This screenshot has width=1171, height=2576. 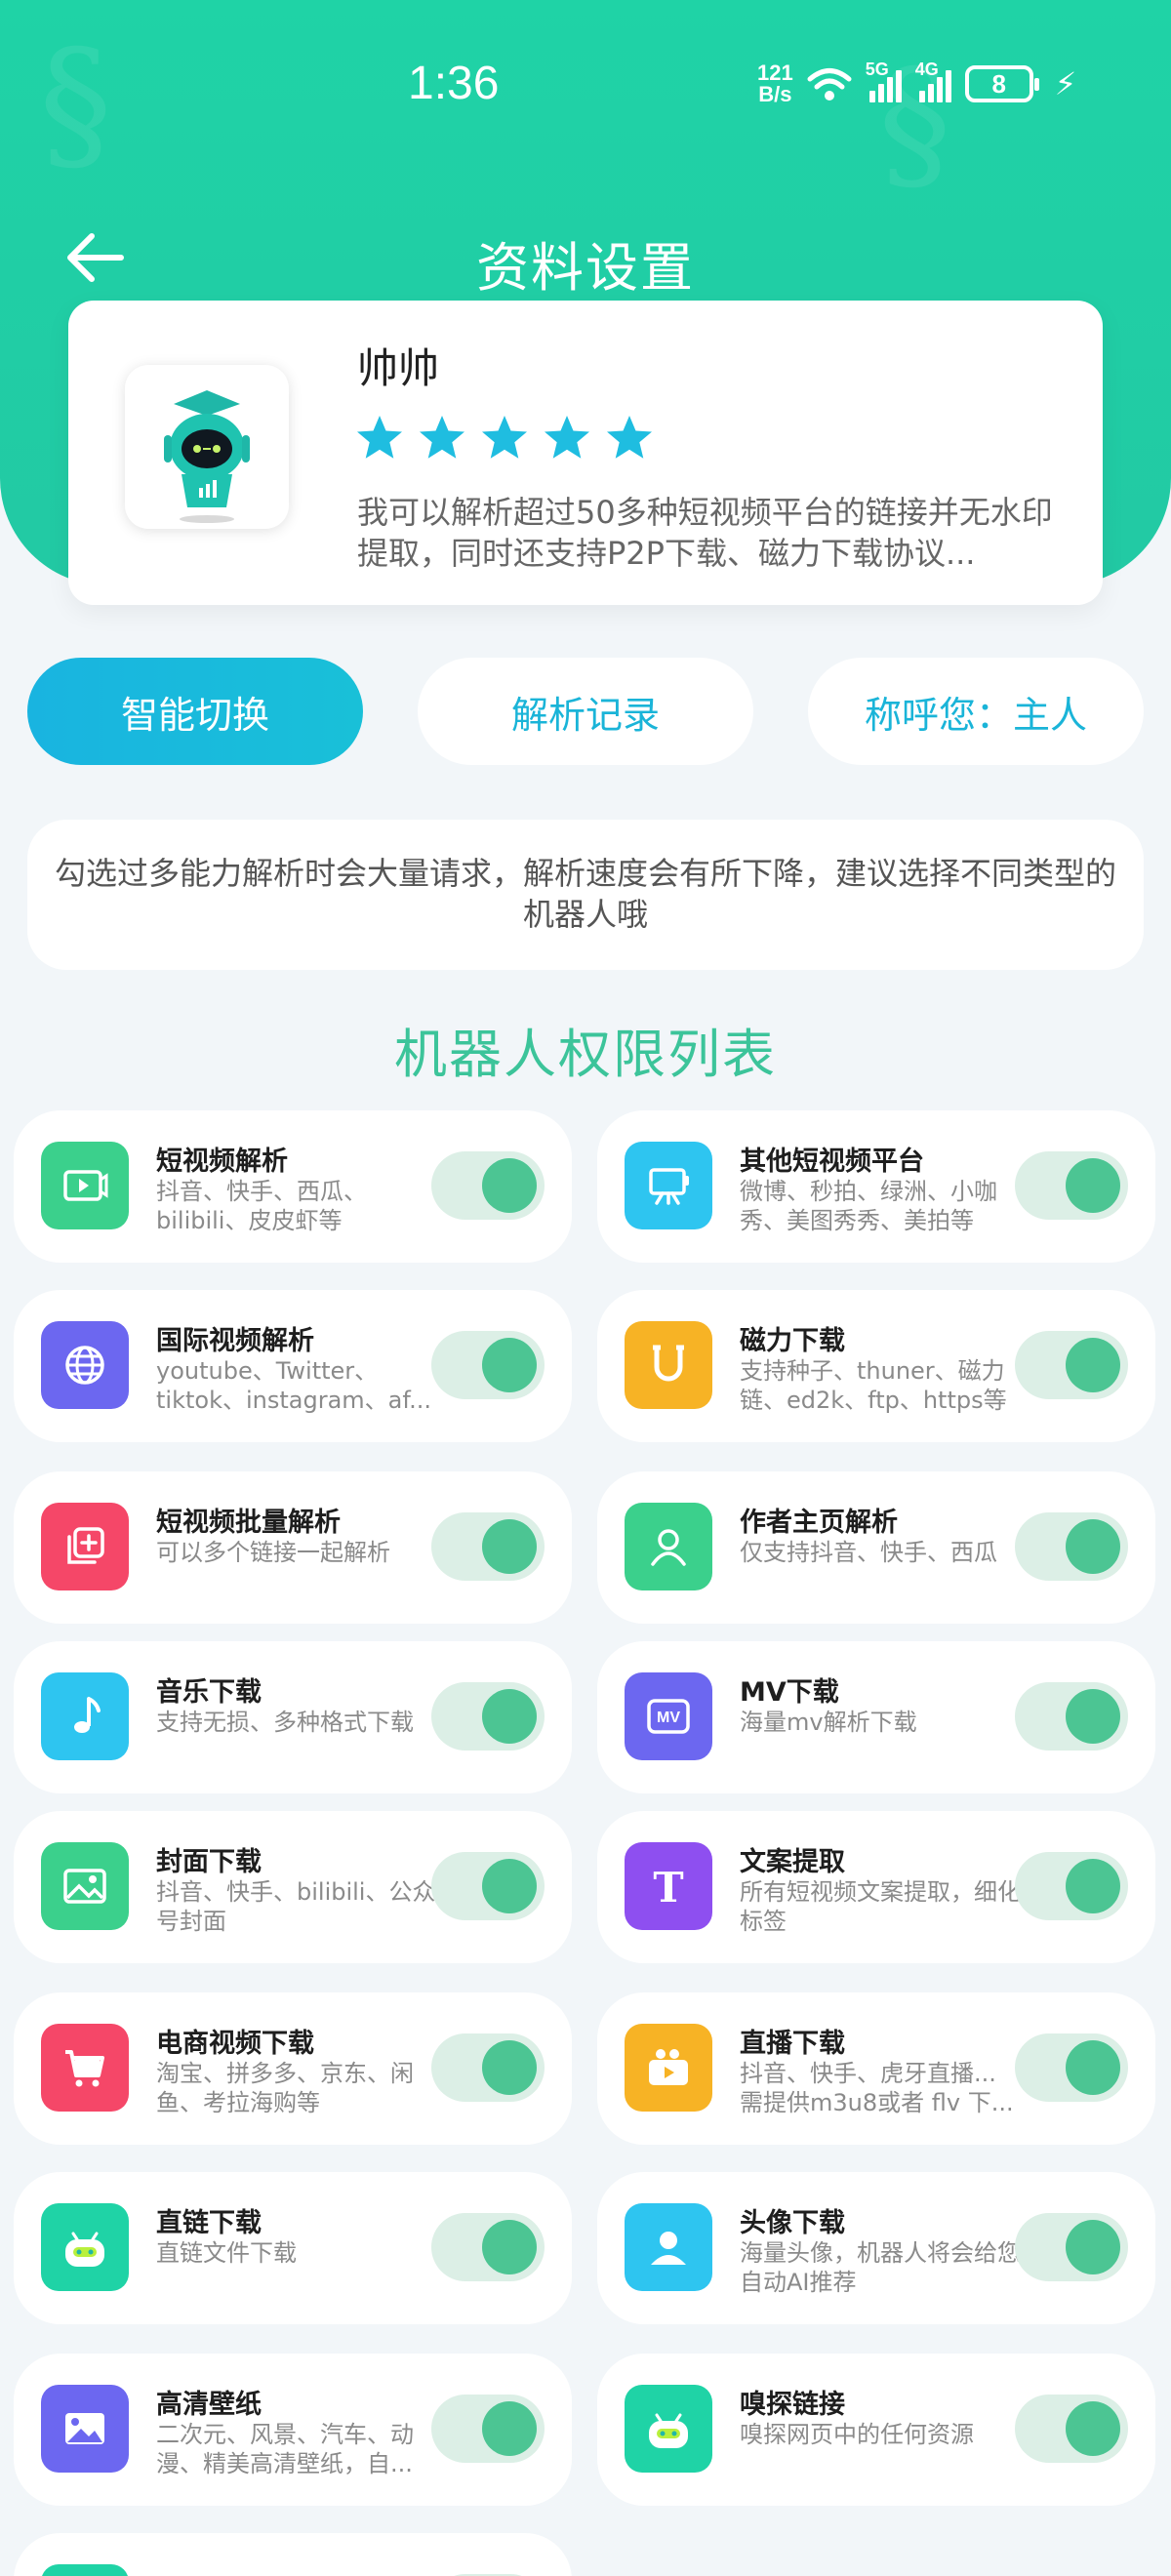 I want to click on permission-description: 海量头像，机器人将会给您自动AI推荐, so click(x=880, y=2267).